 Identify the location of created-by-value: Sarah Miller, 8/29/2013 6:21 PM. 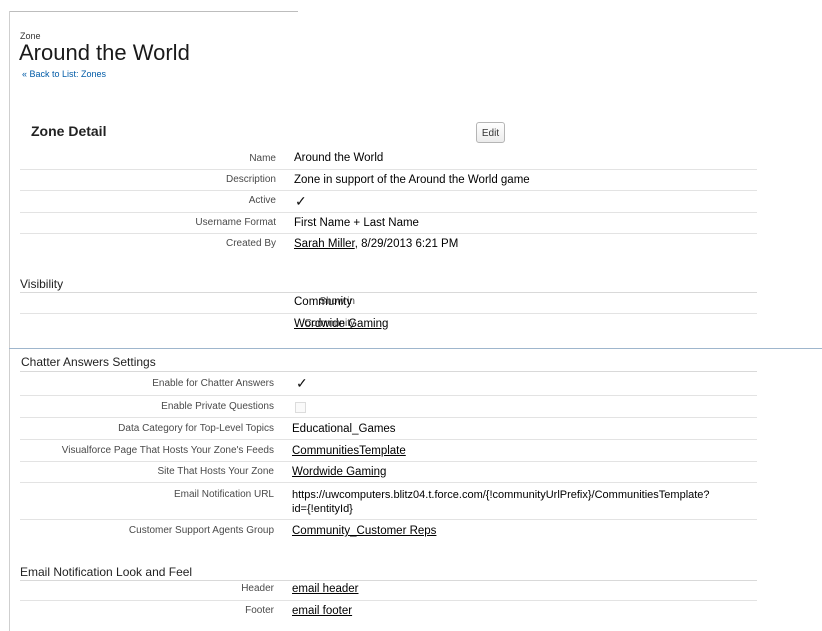
(376, 244).